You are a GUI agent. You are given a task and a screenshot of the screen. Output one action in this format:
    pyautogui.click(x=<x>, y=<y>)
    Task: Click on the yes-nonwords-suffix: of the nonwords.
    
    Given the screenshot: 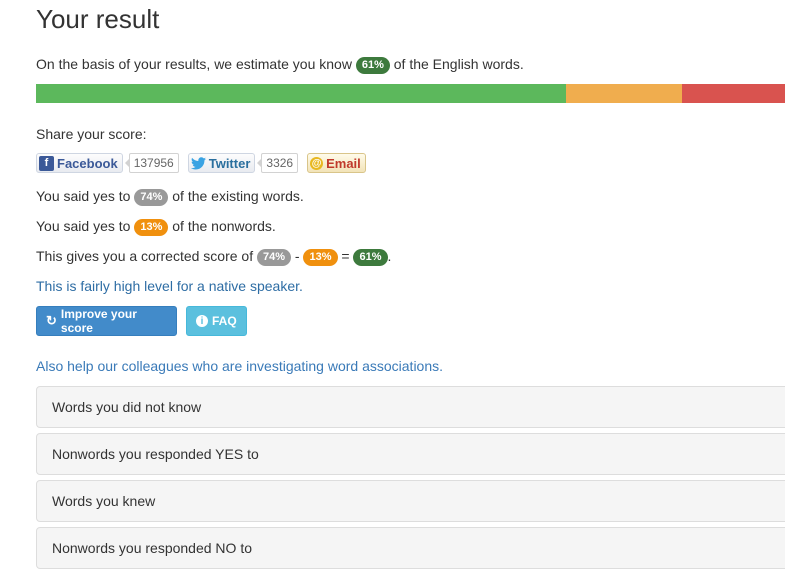 What is the action you would take?
    pyautogui.click(x=224, y=226)
    